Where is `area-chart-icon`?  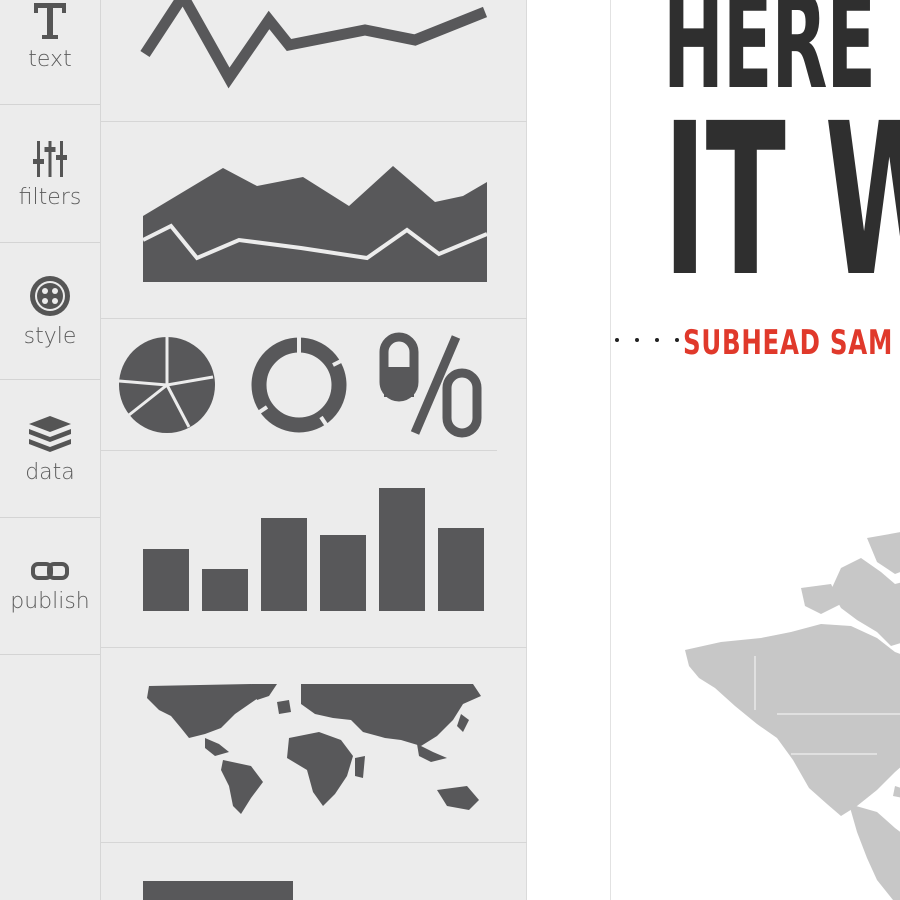 area-chart-icon is located at coordinates (315, 224).